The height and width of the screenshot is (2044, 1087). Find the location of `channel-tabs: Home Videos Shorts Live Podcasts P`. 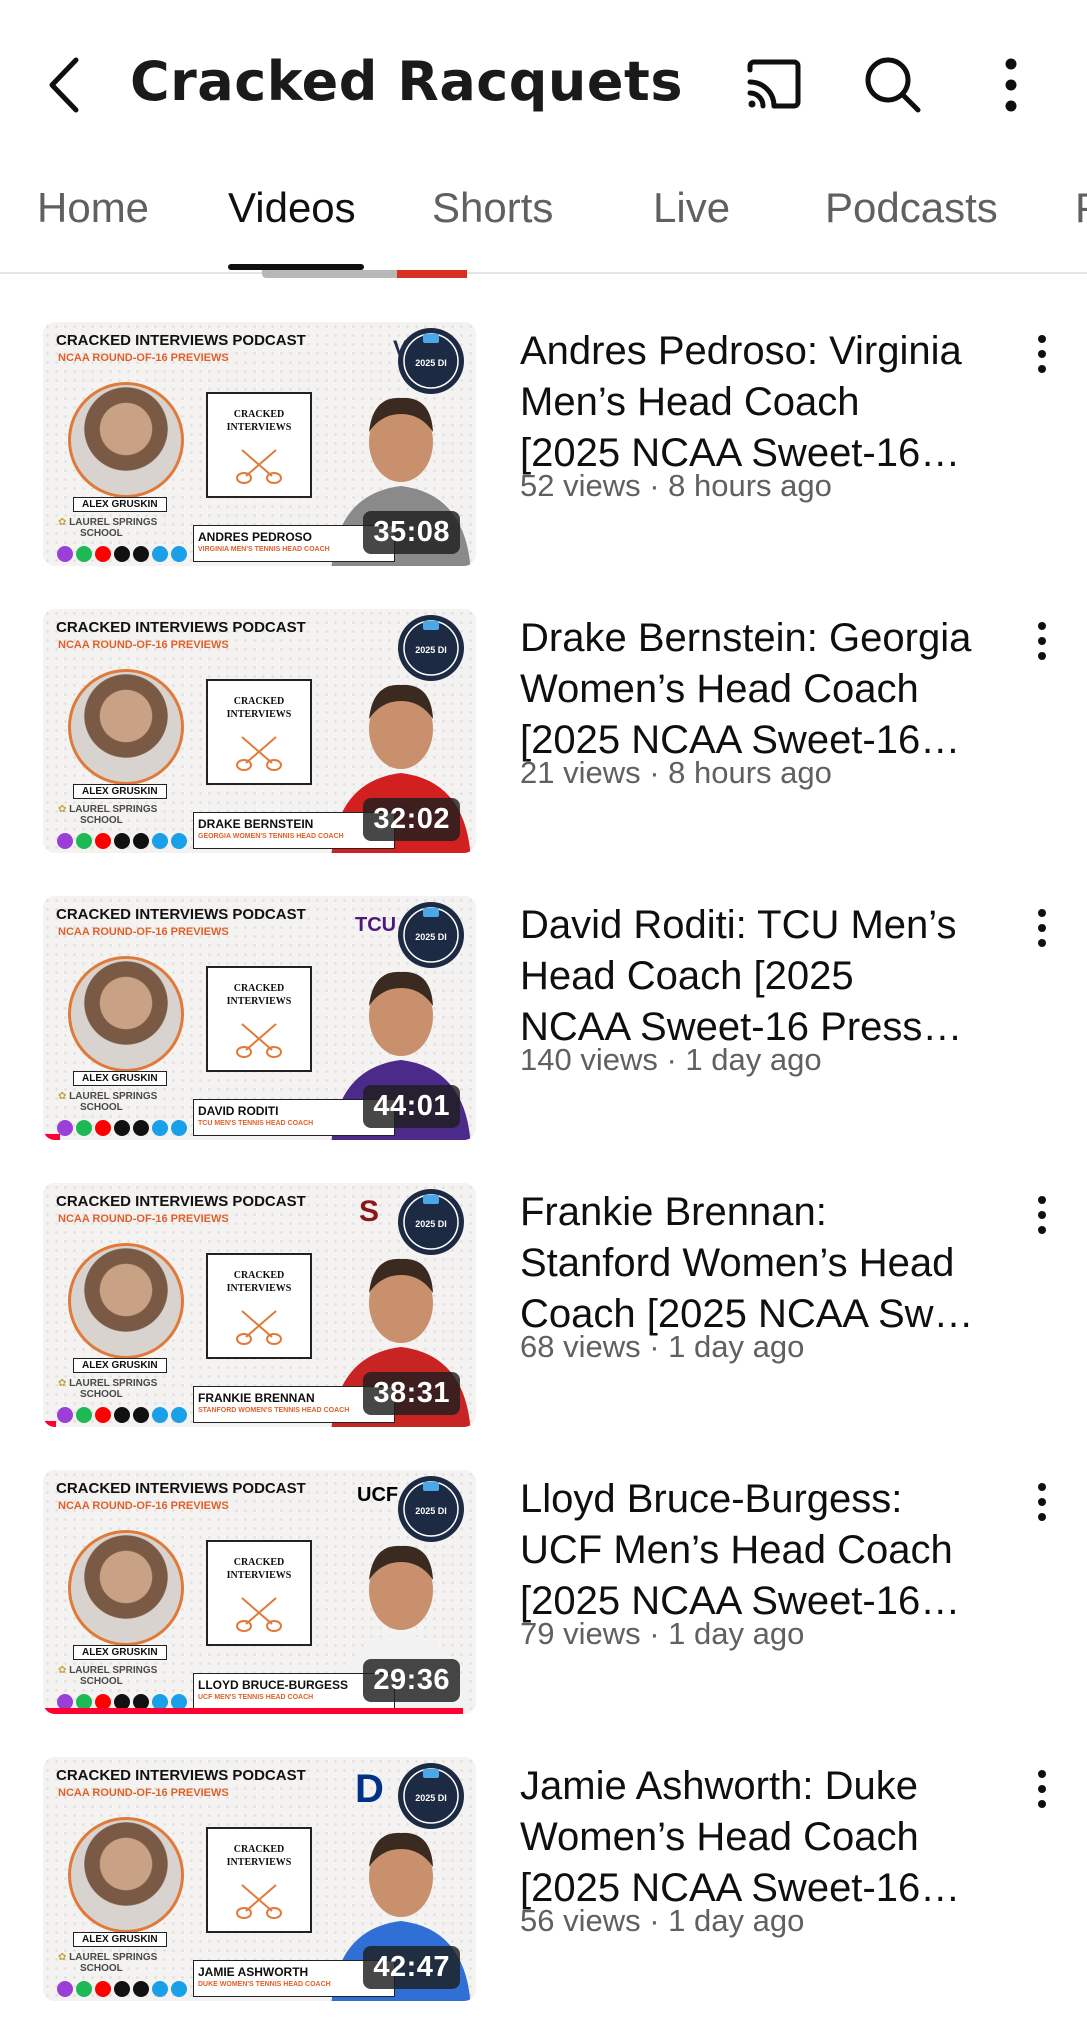

channel-tabs: Home Videos Shorts Live Podcasts P is located at coordinates (543, 222).